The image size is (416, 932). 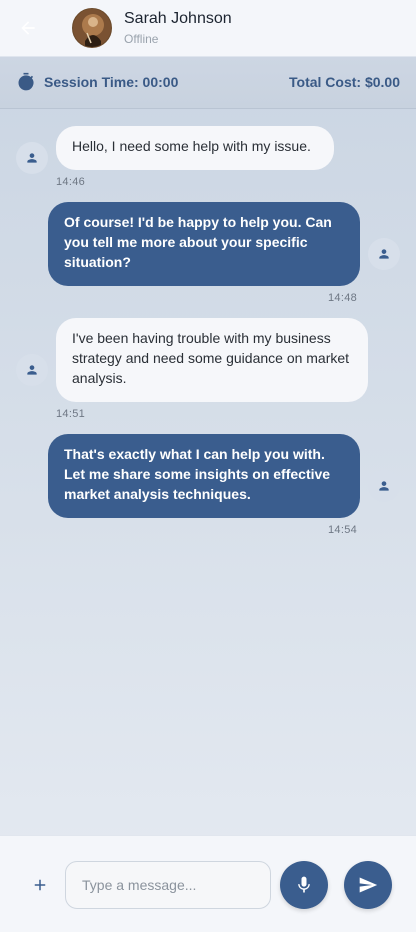 I want to click on arrow-left-icon, so click(x=28, y=28).